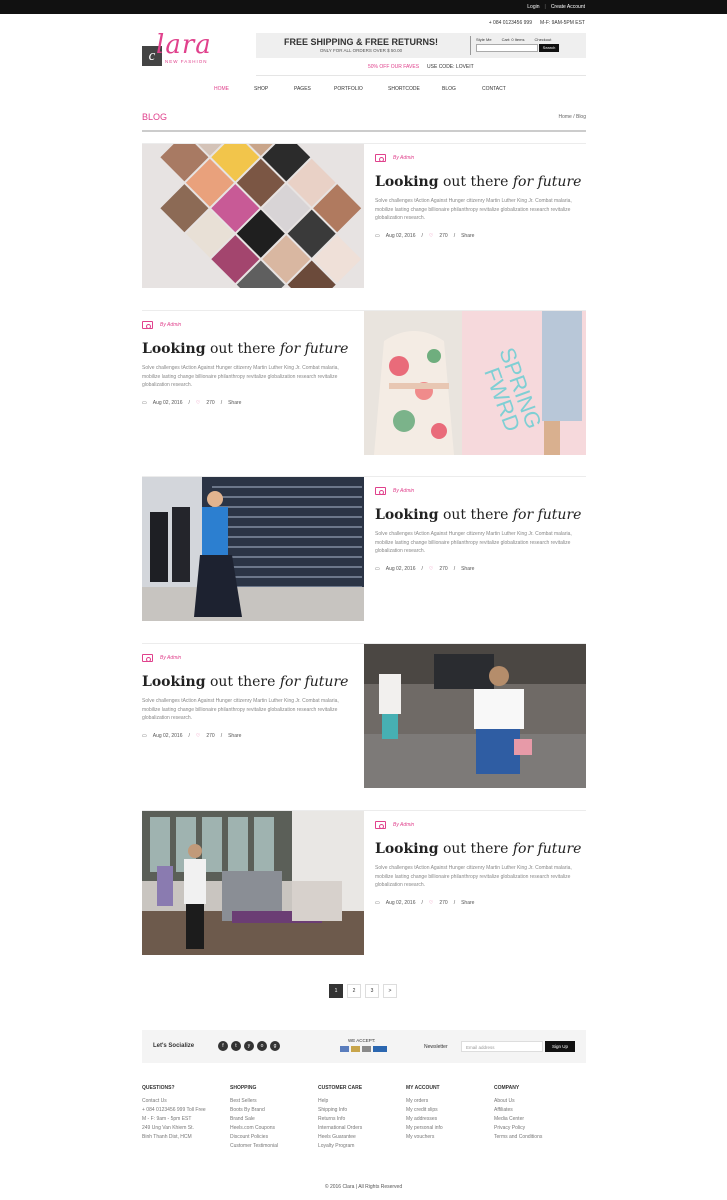 This screenshot has width=727, height=1200. Describe the element at coordinates (314, 349) in the screenshot. I see `title-italic: for future` at that location.